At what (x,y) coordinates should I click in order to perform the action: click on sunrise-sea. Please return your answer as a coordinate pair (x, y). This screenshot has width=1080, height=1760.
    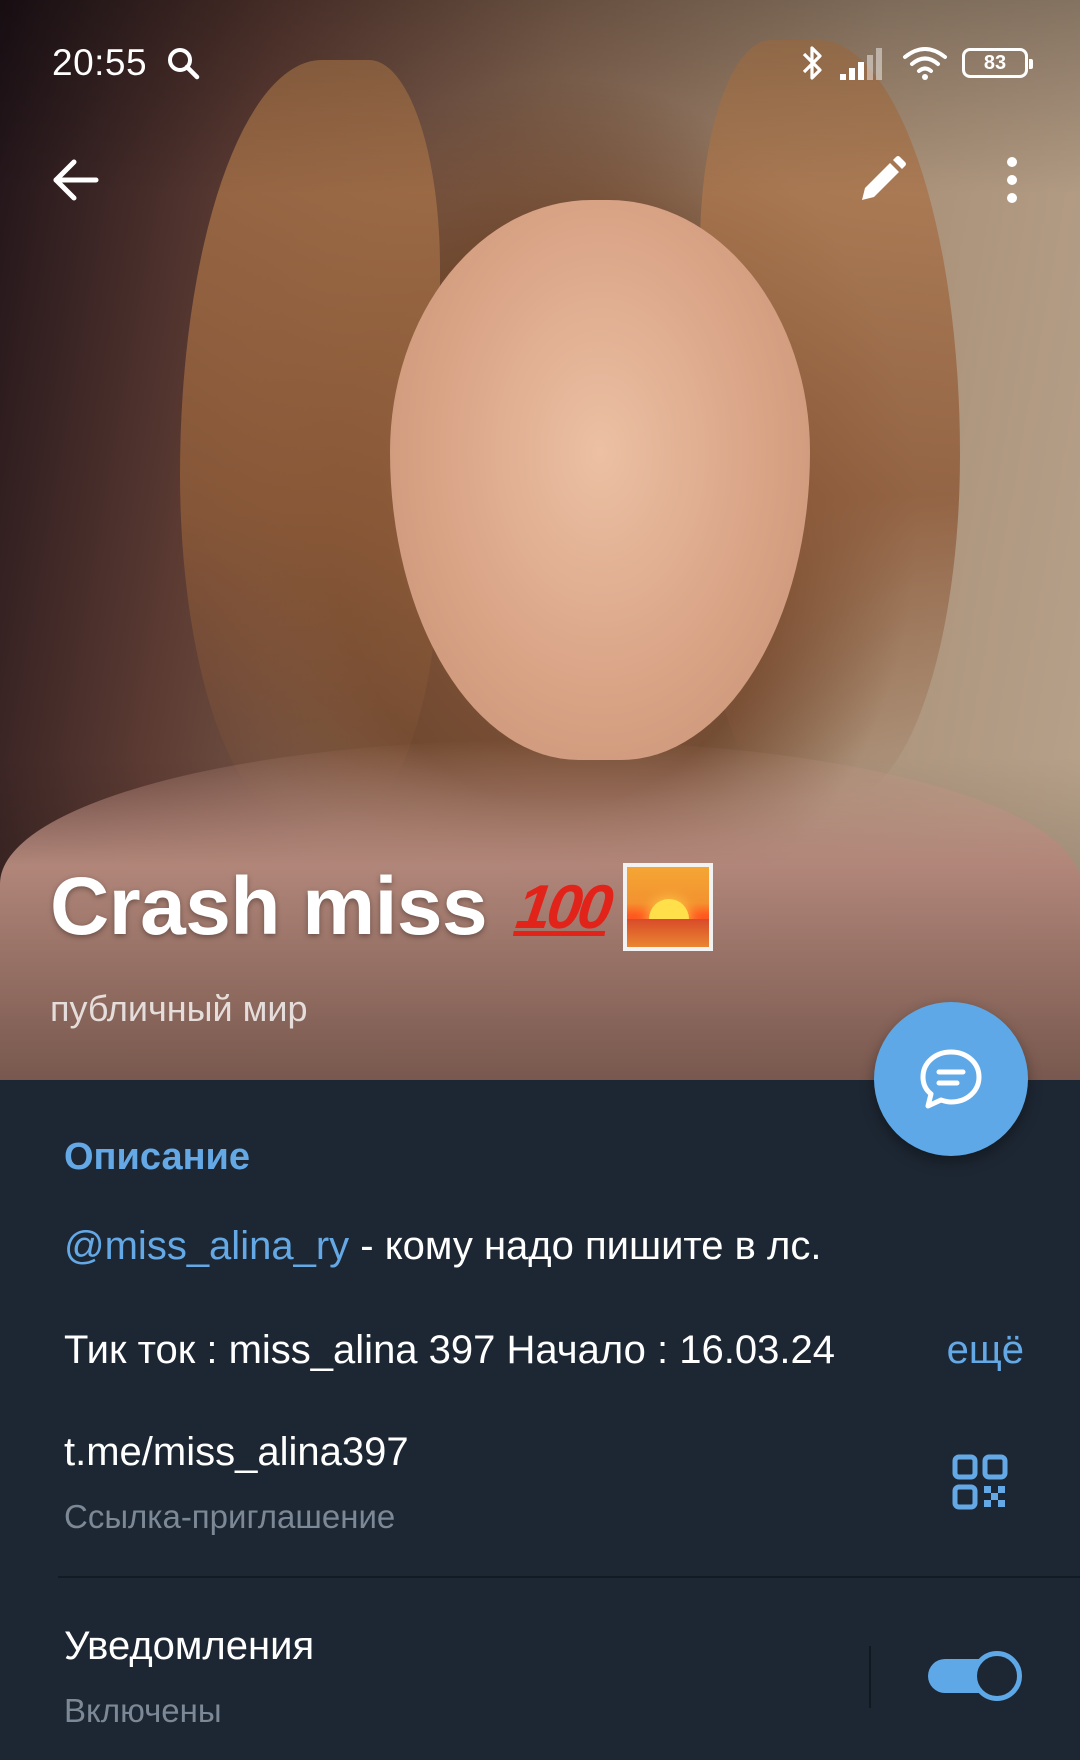
    Looking at the image, I should click on (667, 933).